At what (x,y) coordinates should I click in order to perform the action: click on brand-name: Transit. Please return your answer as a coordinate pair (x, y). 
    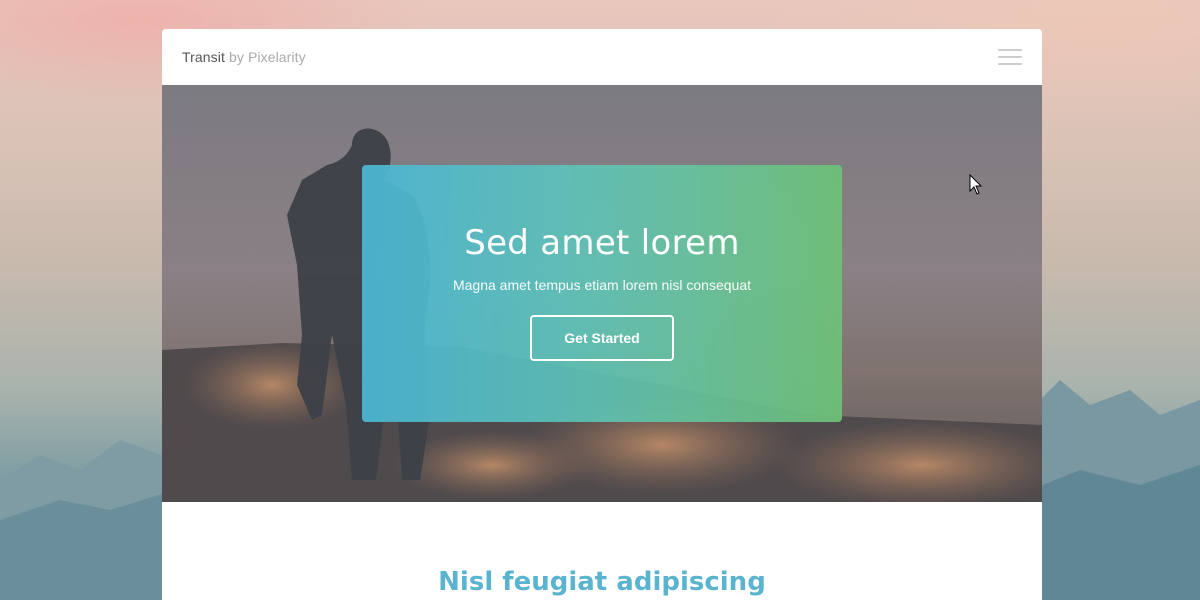
    Looking at the image, I should click on (203, 57).